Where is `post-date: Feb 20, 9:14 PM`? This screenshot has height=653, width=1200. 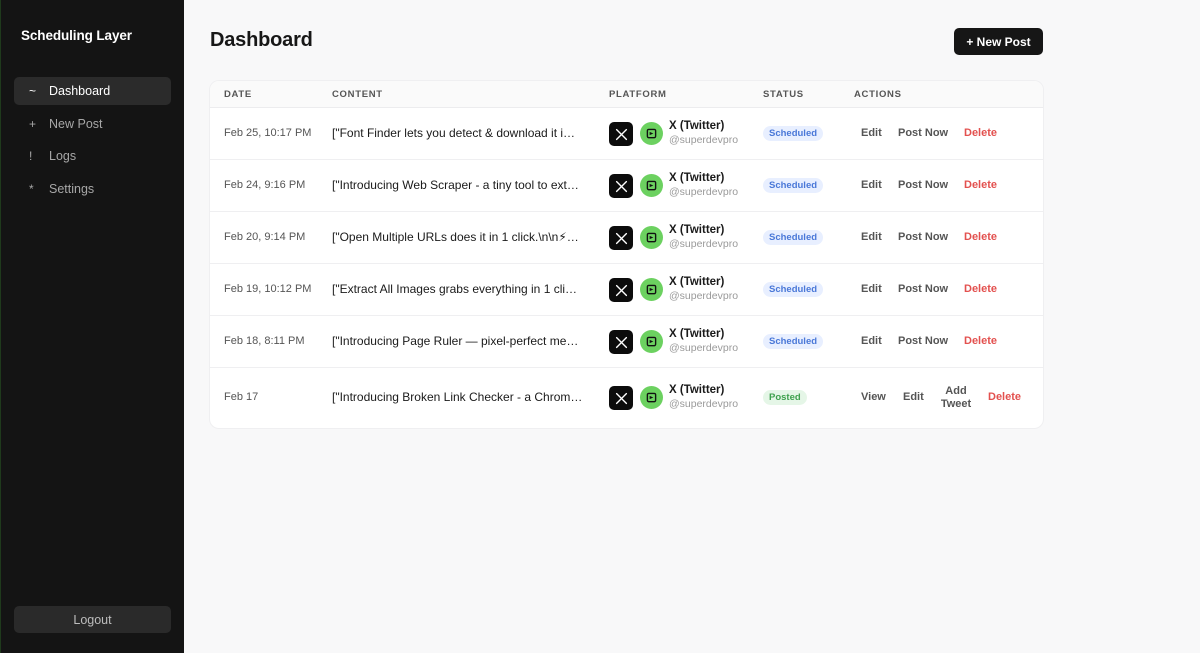 post-date: Feb 20, 9:14 PM is located at coordinates (265, 237).